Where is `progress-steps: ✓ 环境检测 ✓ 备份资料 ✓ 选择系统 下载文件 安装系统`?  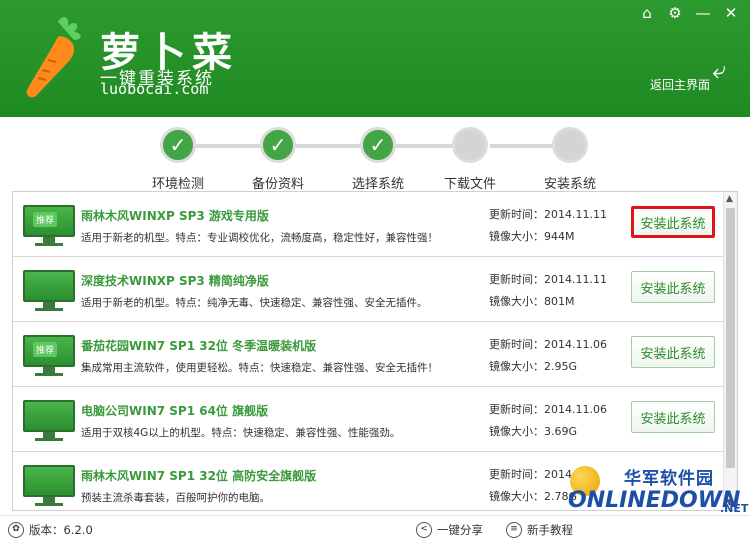 progress-steps: ✓ 环境检测 ✓ 备份资料 ✓ 选择系统 下载文件 安装系统 is located at coordinates (375, 154).